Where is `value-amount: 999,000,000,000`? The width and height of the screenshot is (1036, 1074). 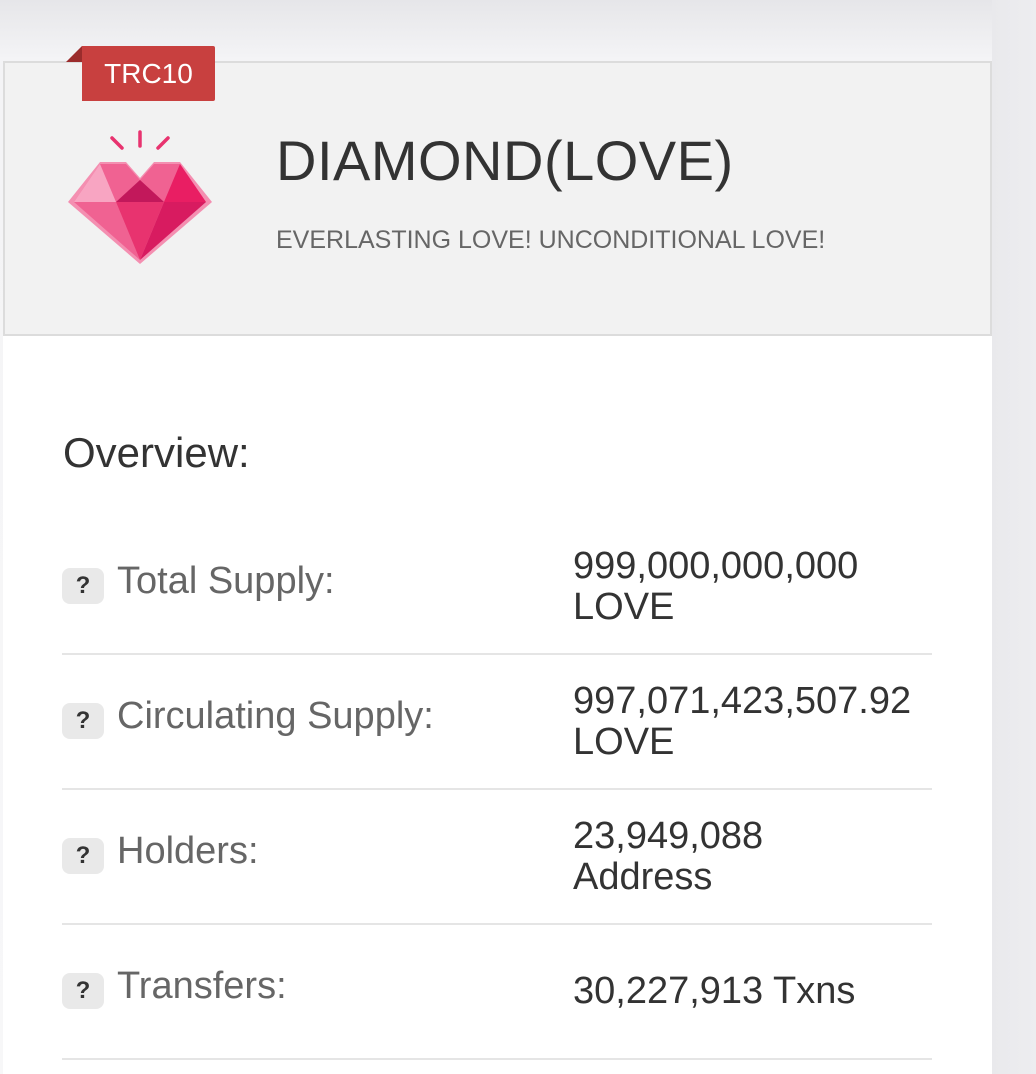
value-amount: 999,000,000,000 is located at coordinates (716, 566).